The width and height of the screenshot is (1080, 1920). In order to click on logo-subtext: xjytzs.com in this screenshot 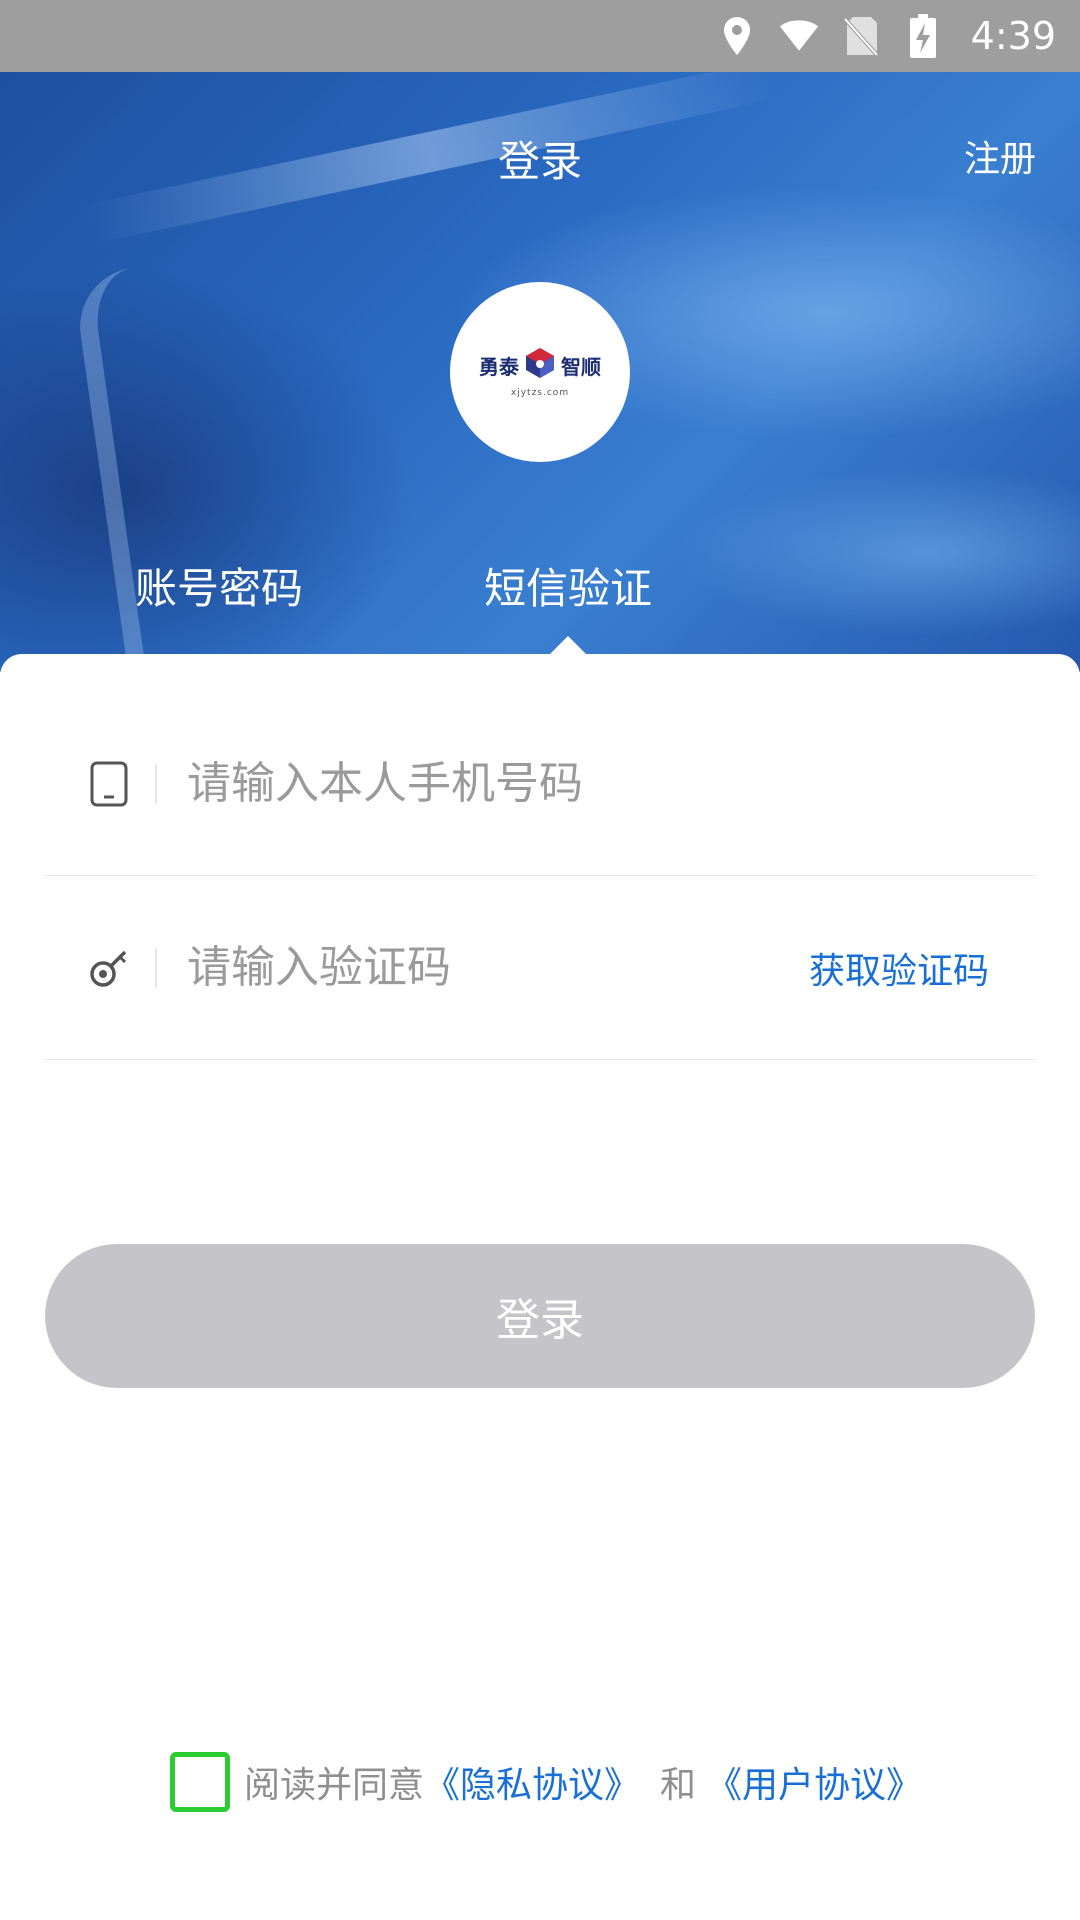, I will do `click(540, 393)`.